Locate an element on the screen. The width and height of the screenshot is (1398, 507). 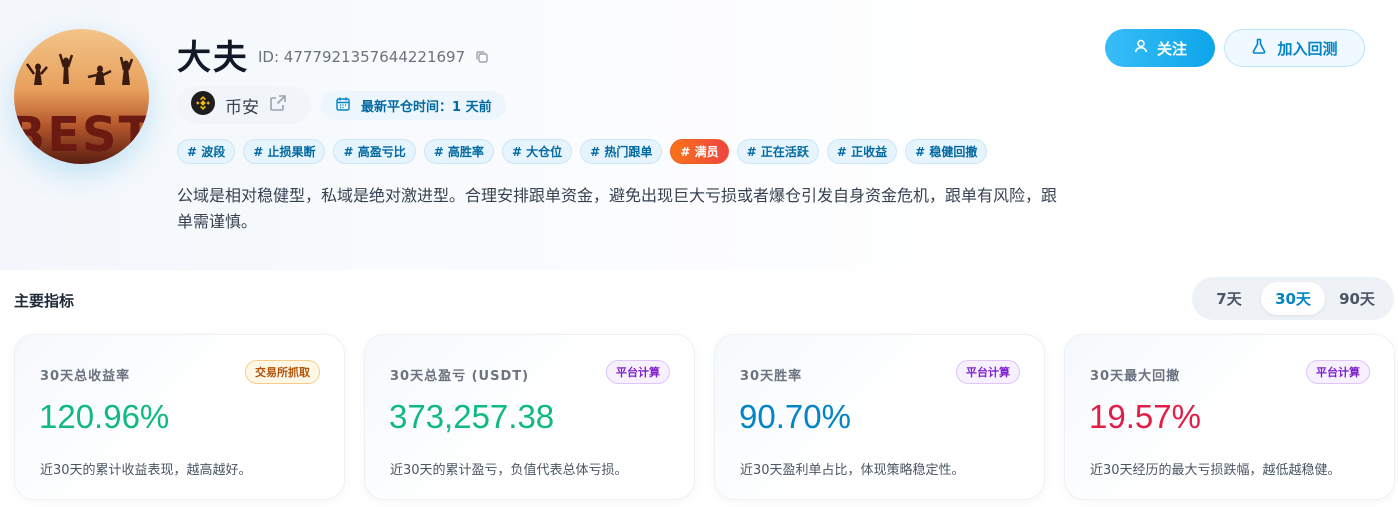
tag: # 高盈亏比 is located at coordinates (374, 151).